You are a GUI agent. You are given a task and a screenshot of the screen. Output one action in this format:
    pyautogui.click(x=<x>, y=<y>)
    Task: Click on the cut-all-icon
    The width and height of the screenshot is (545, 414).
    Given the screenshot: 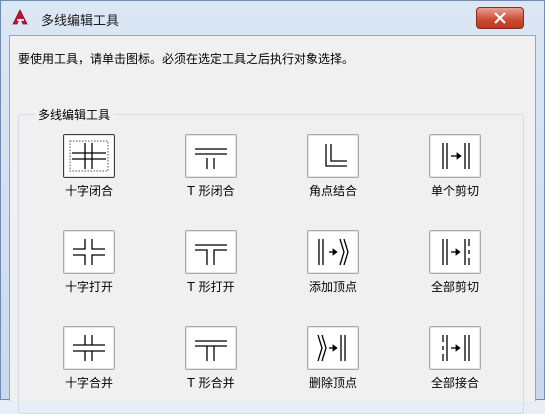 What is the action you would take?
    pyautogui.click(x=456, y=252)
    